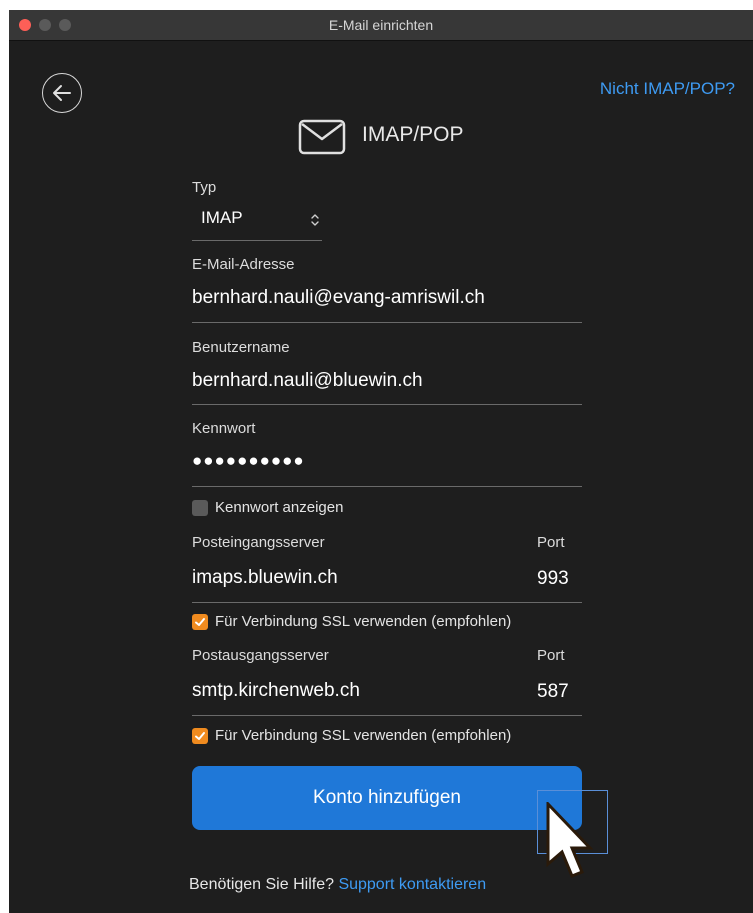 The width and height of the screenshot is (753, 913). I want to click on show-password-label: Kennwort anzeigen, so click(279, 507).